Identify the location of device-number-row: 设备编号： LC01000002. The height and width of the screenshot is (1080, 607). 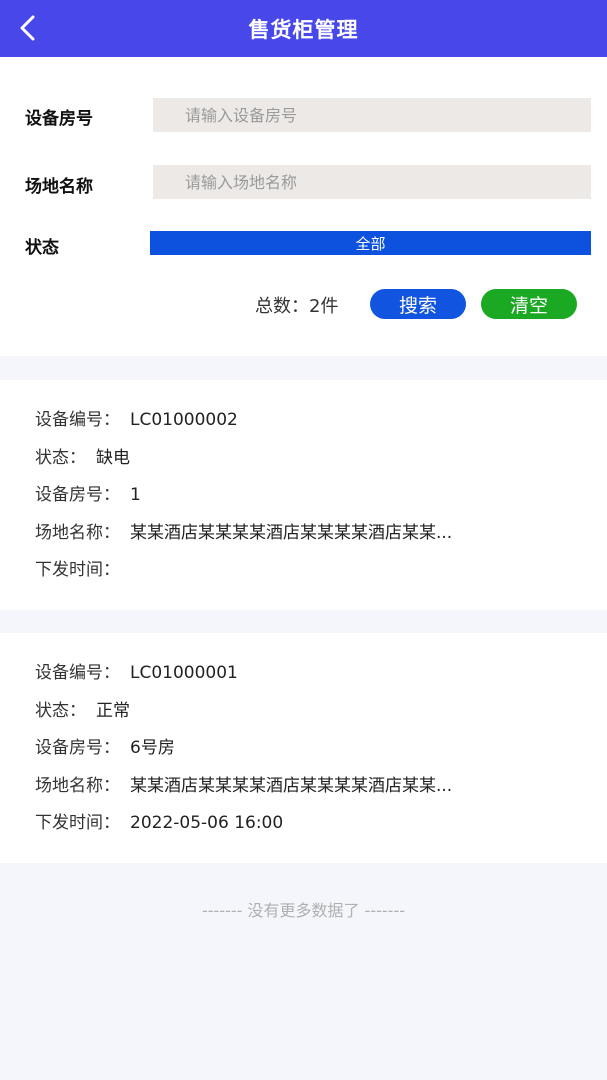
(136, 420).